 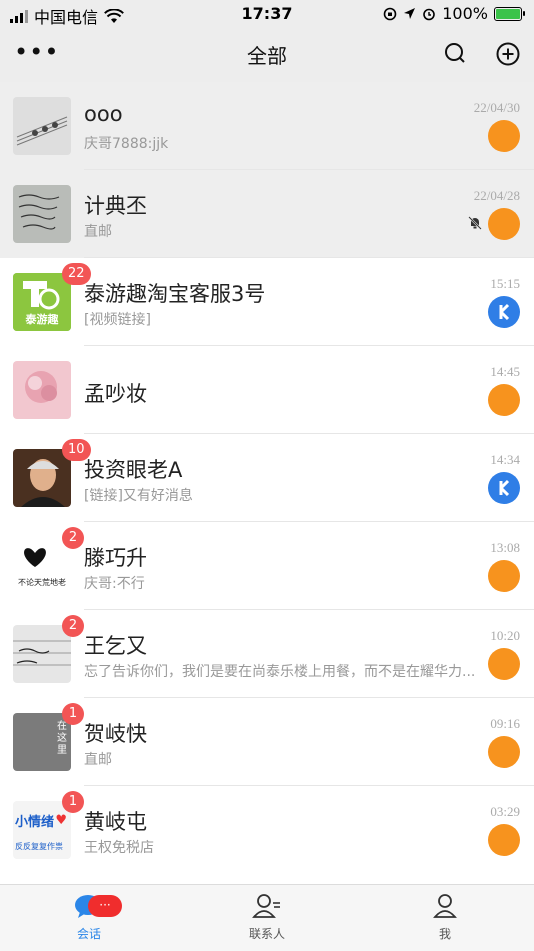 What do you see at coordinates (115, 734) in the screenshot?
I see `conversation-name: 贺岐快` at bounding box center [115, 734].